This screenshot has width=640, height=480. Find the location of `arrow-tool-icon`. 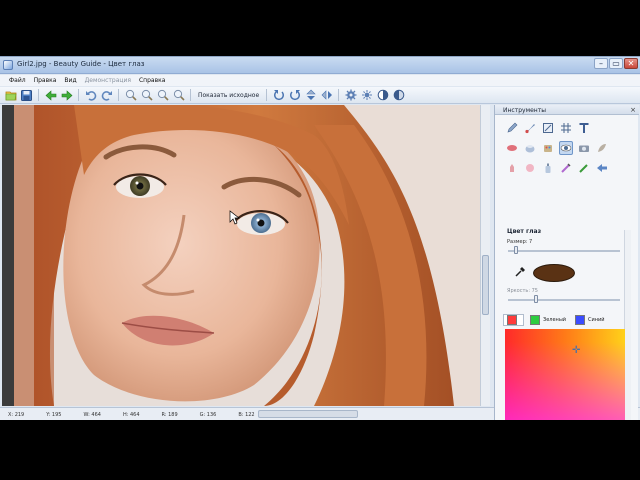

arrow-tool-icon is located at coordinates (602, 168).